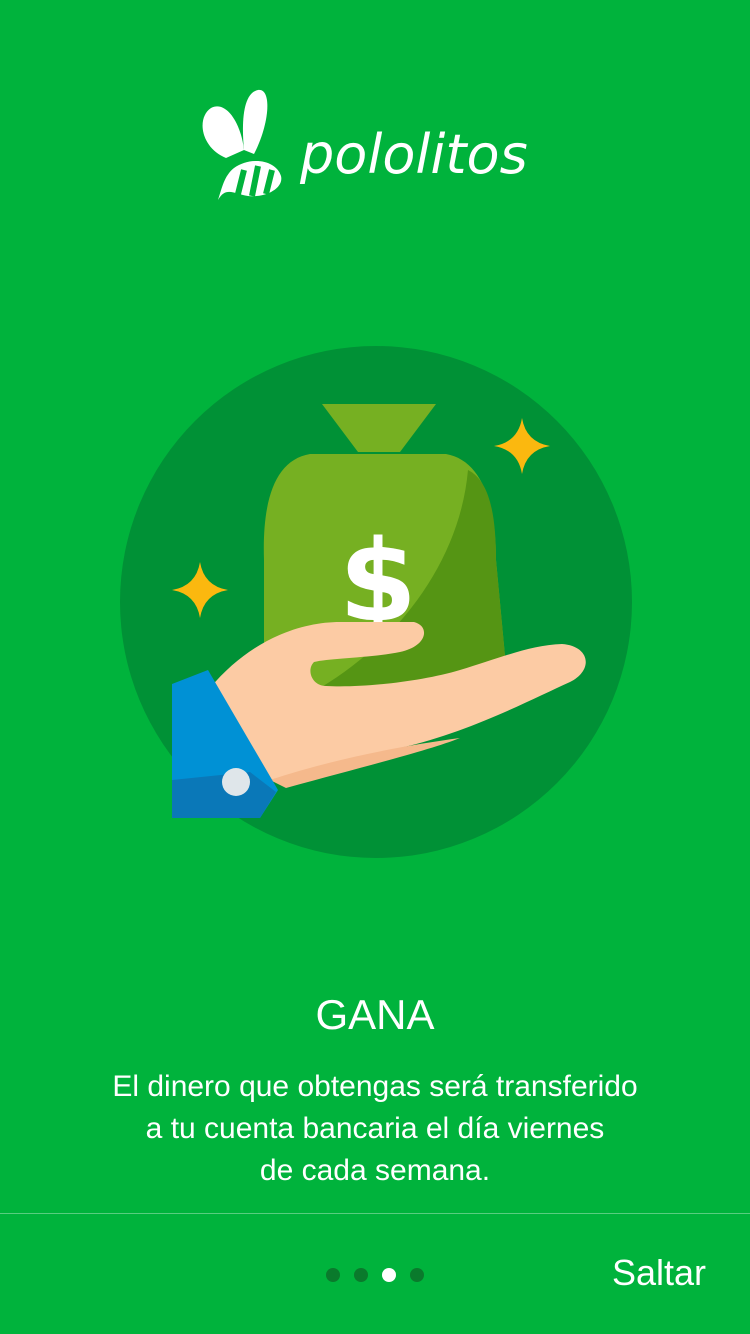 Image resolution: width=750 pixels, height=1334 pixels. What do you see at coordinates (414, 154) in the screenshot?
I see `brand-name: pololitos` at bounding box center [414, 154].